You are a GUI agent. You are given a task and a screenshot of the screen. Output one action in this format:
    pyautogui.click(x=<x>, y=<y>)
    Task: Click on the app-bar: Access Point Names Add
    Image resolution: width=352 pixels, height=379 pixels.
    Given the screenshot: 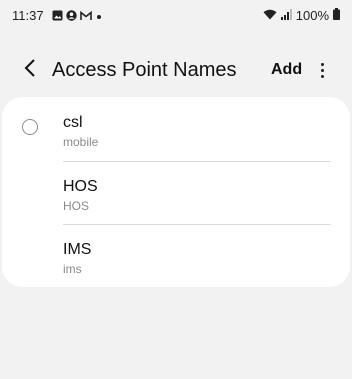 What is the action you would take?
    pyautogui.click(x=176, y=70)
    